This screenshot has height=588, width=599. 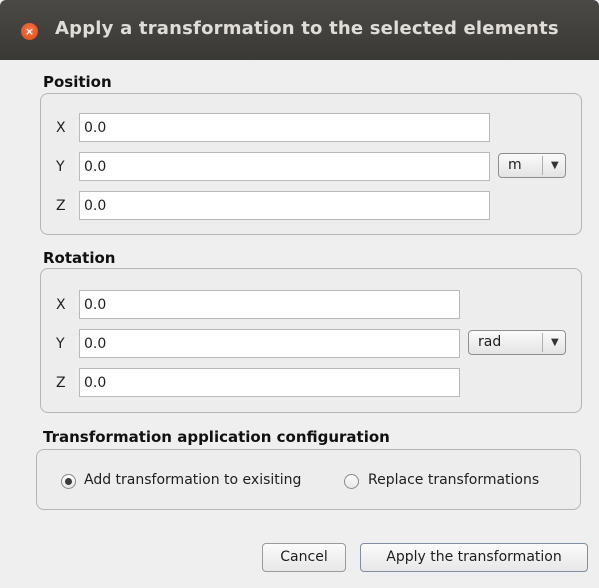 What do you see at coordinates (192, 480) in the screenshot?
I see `add-transformation-label: Add transformation to exisiting` at bounding box center [192, 480].